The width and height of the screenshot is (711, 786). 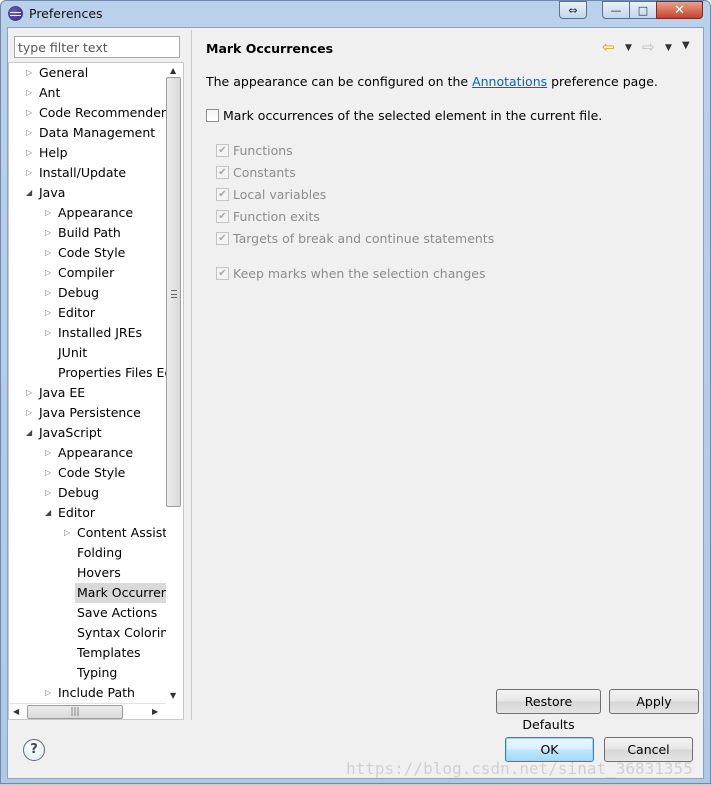 I want to click on tree-item: ◢ JavaScript, so click(x=87, y=433).